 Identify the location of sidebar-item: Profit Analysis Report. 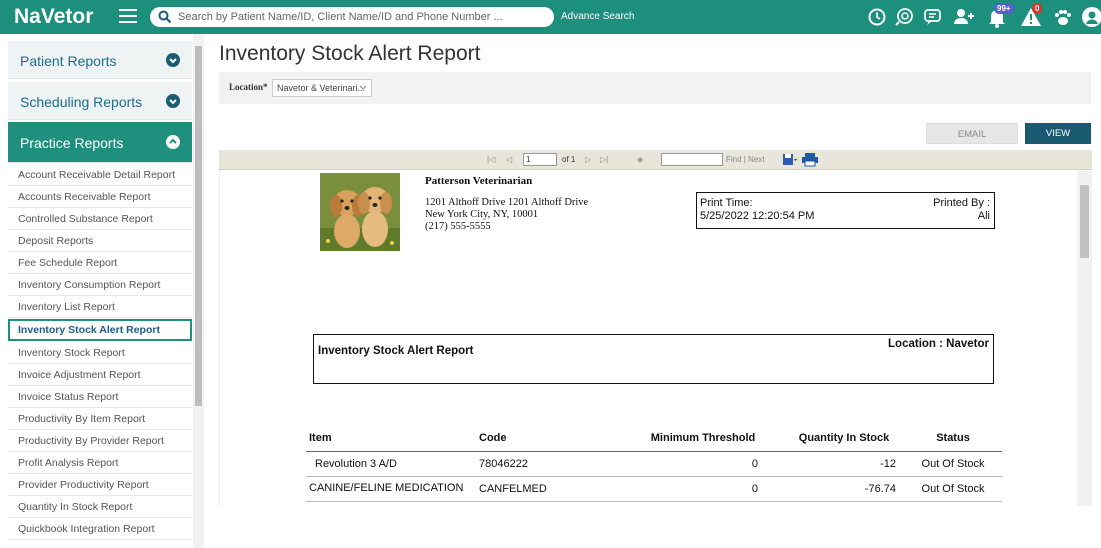
(100, 463).